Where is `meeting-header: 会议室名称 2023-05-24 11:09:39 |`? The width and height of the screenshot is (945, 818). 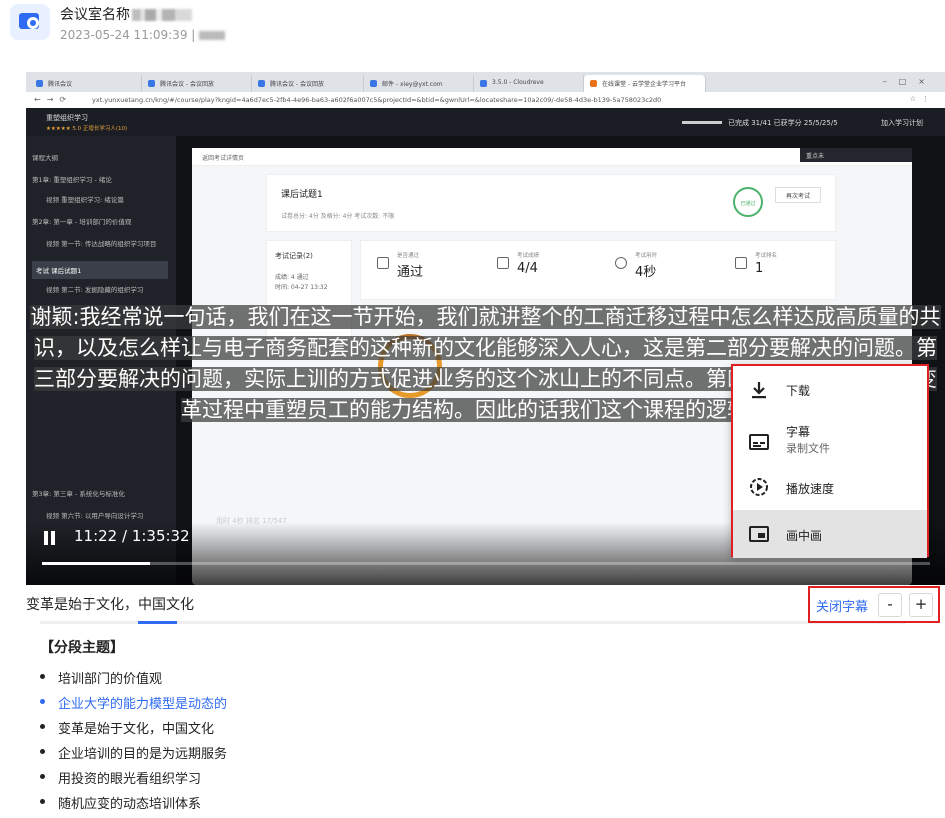 meeting-header: 会议室名称 2023-05-24 11:09:39 | is located at coordinates (472, 25).